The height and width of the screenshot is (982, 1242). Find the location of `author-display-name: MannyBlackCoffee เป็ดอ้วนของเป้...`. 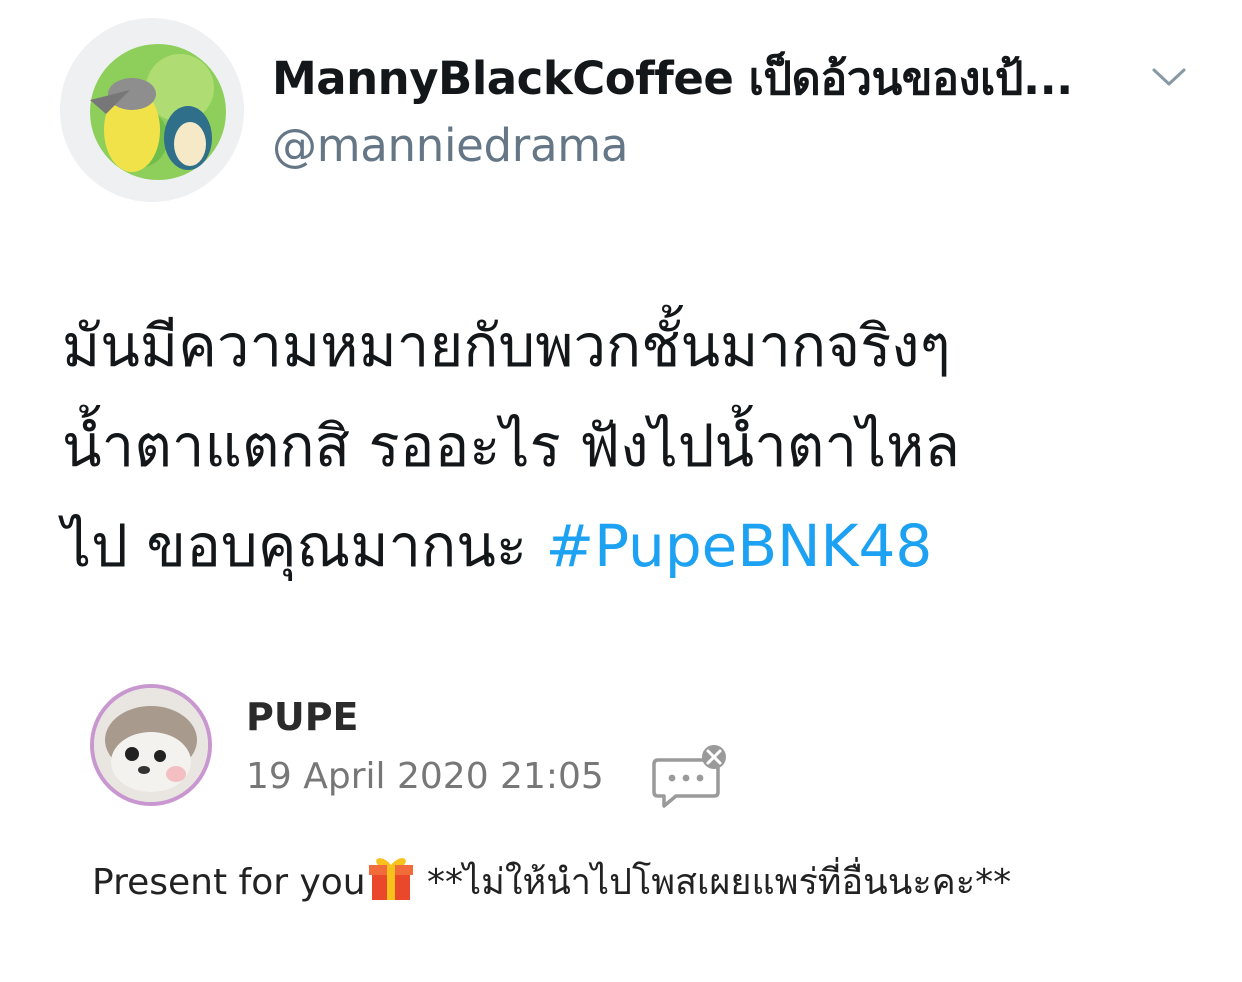

author-display-name: MannyBlackCoffee เป็ดอ้วนของเป้... is located at coordinates (702, 79).